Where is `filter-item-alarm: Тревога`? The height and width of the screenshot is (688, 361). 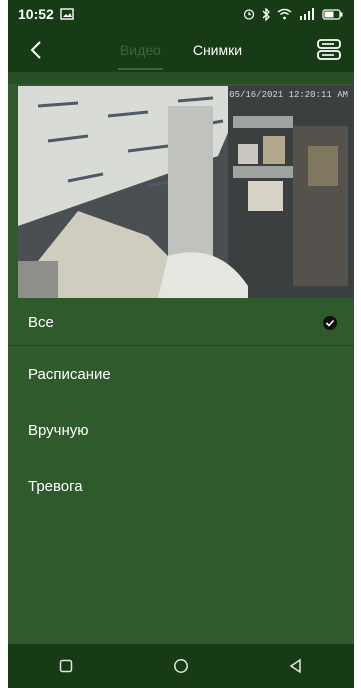 filter-item-alarm: Тревога is located at coordinates (181, 486).